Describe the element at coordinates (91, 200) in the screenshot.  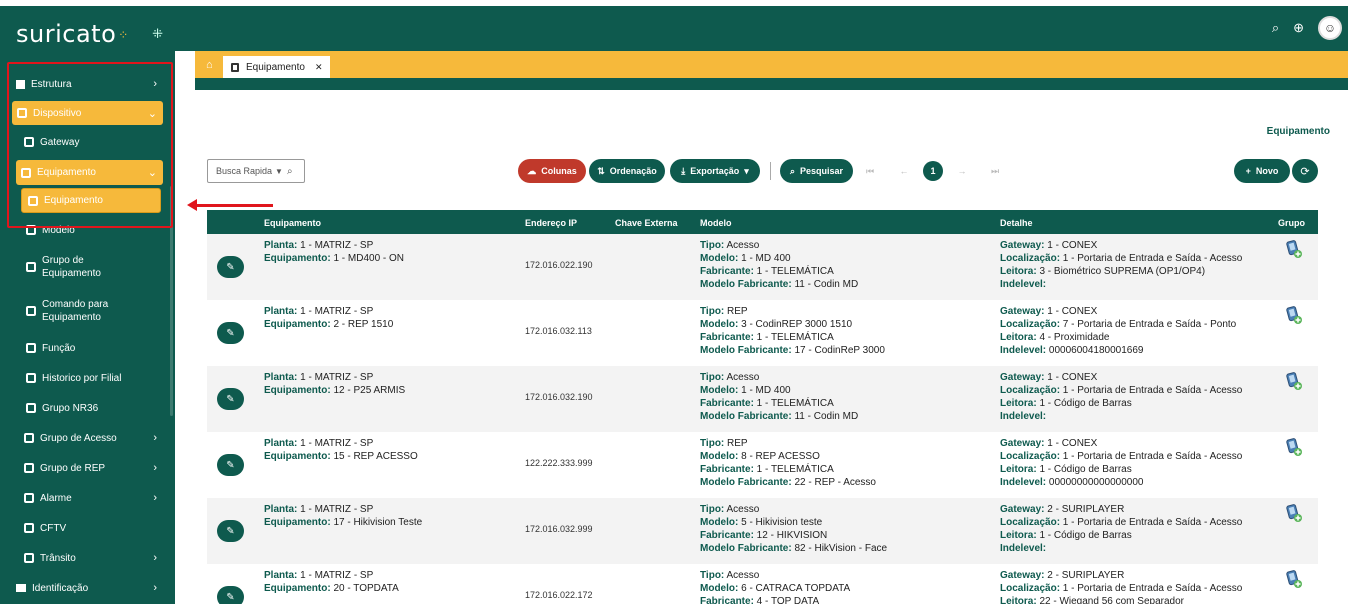
I see `sidebar-item-equipamento: Equipamento` at that location.